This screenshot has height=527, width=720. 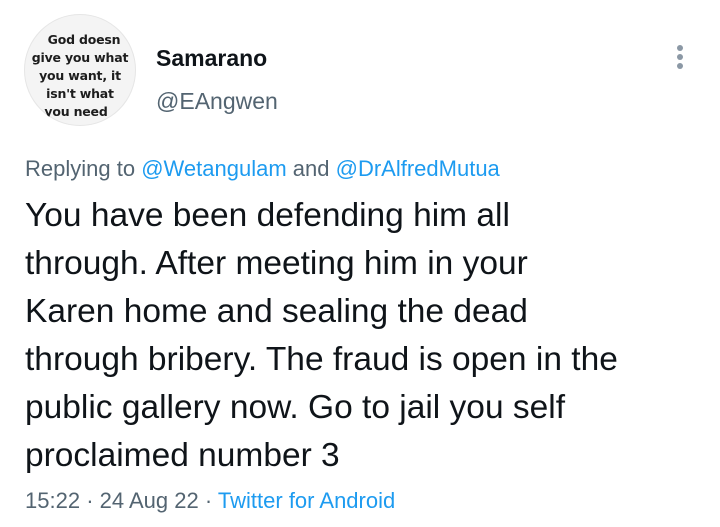 What do you see at coordinates (80, 75) in the screenshot?
I see `avatar-text-line: you want, it` at bounding box center [80, 75].